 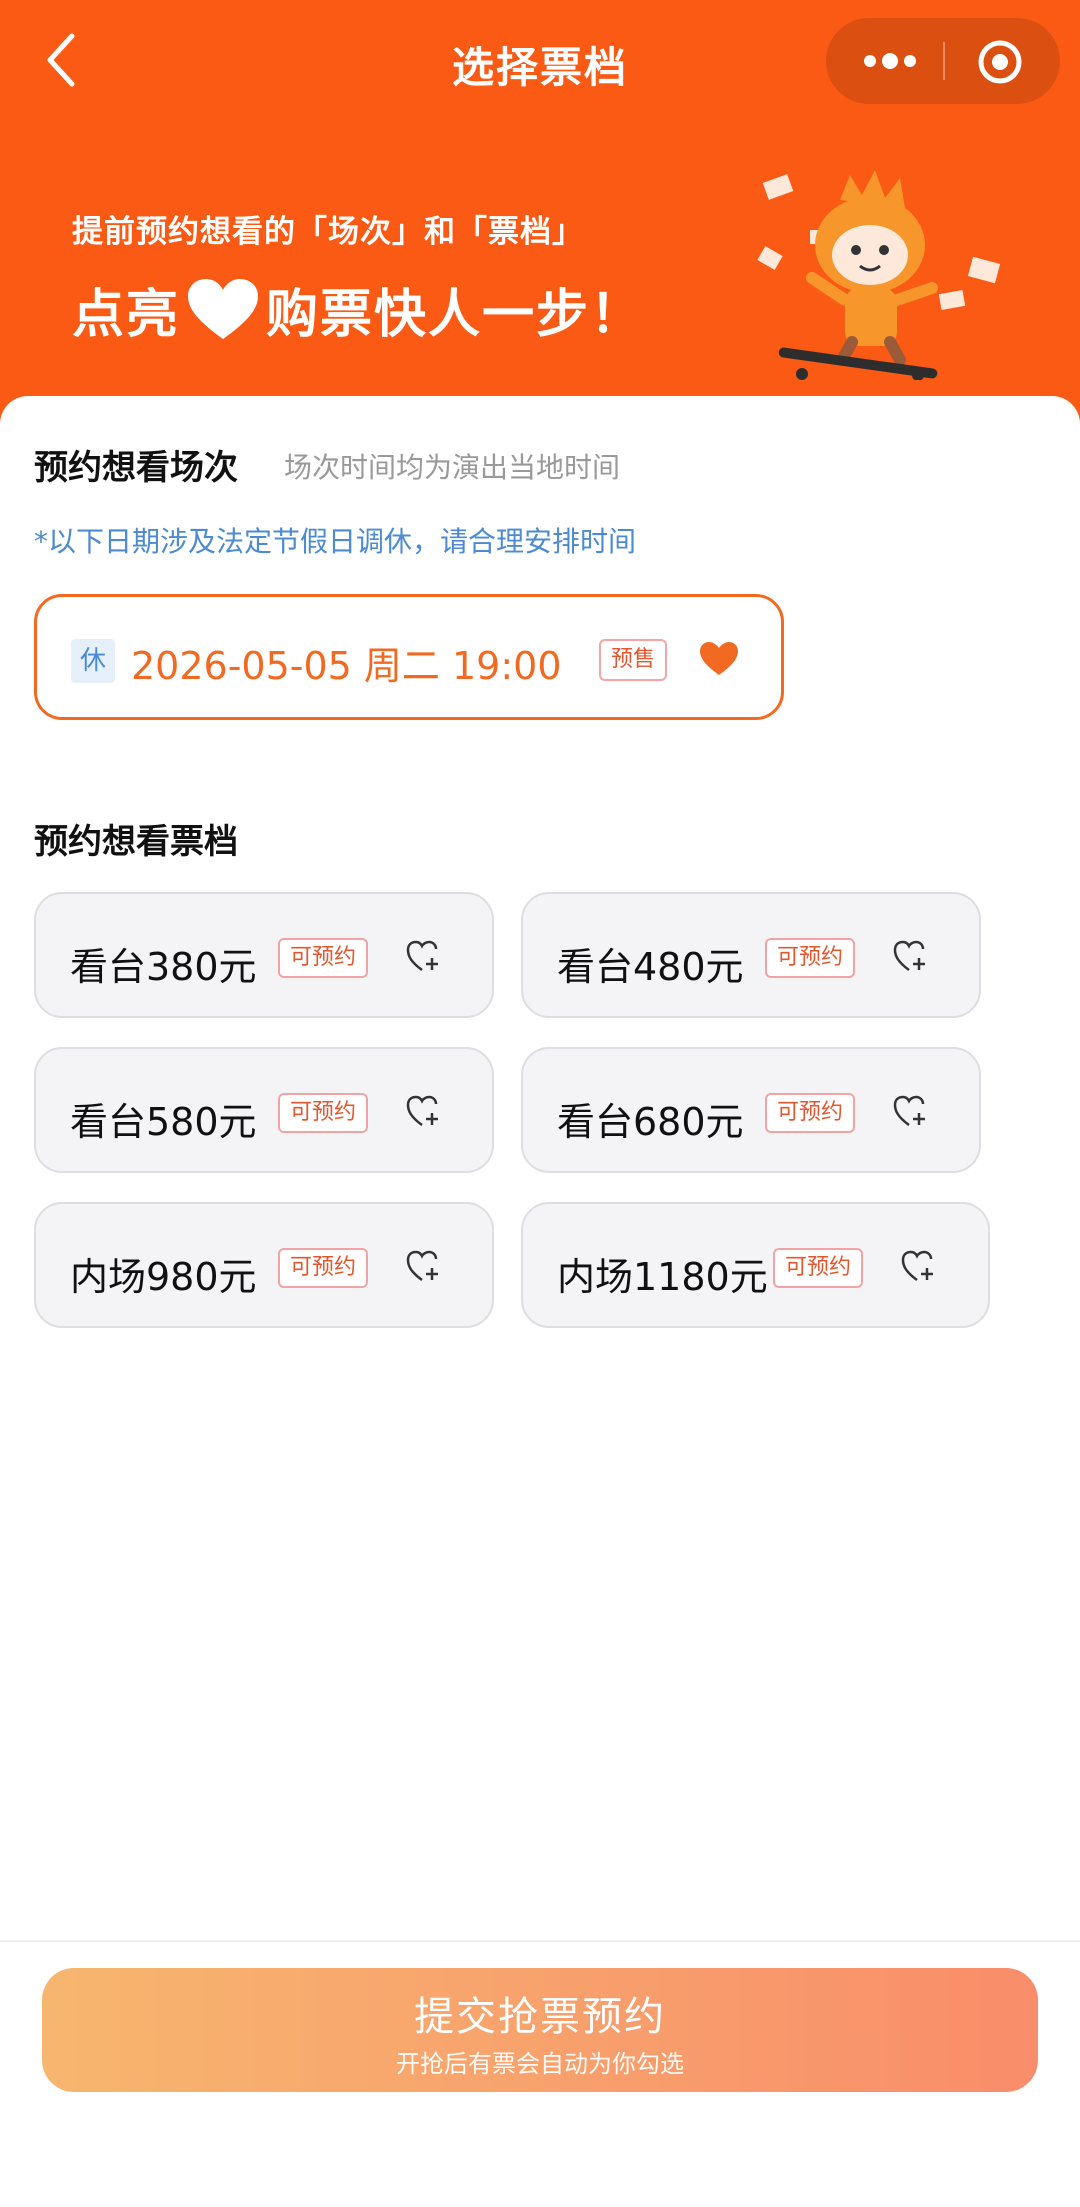 I want to click on session-section-hint: 场次时间均为演出当地时间, so click(x=452, y=467).